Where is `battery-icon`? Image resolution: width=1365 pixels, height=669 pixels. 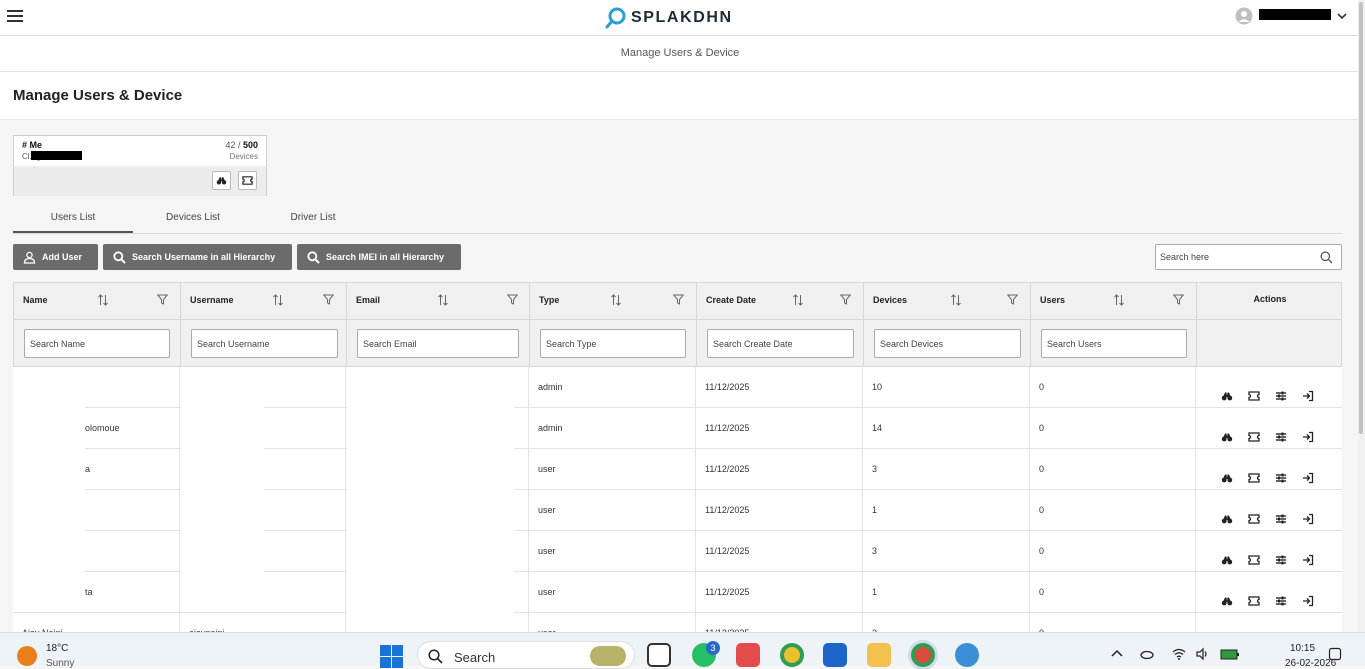 battery-icon is located at coordinates (1230, 654).